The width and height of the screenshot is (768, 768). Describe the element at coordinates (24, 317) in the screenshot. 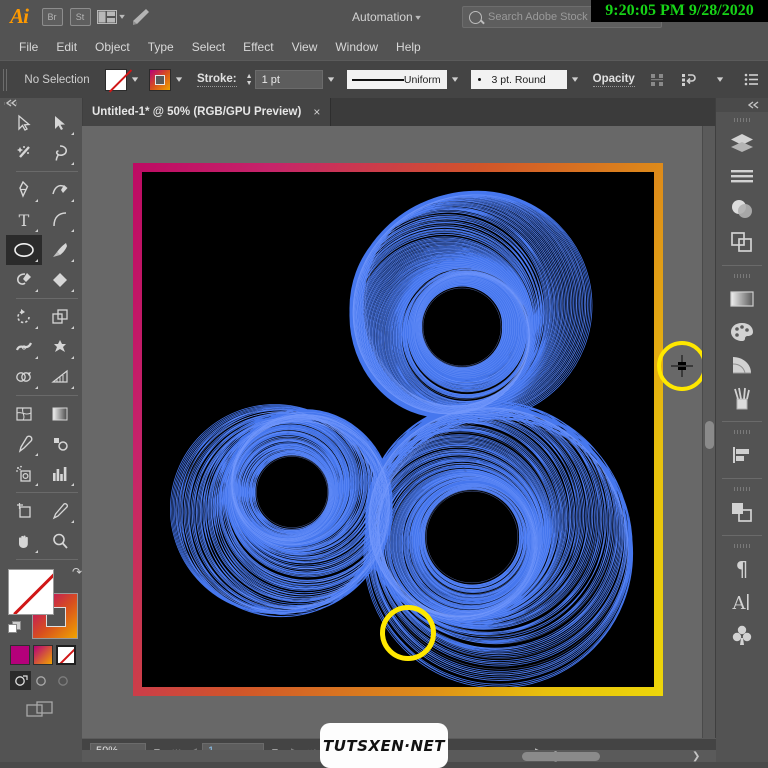

I see `rotate-tool` at that location.